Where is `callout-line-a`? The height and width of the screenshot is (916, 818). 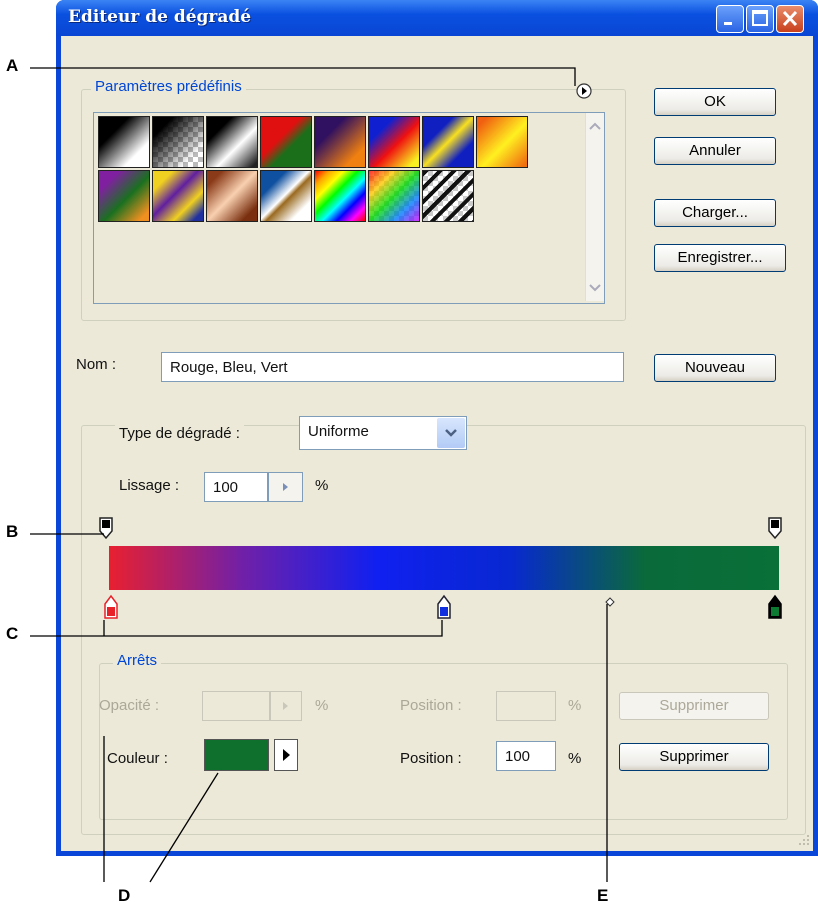
callout-line-a is located at coordinates (303, 76).